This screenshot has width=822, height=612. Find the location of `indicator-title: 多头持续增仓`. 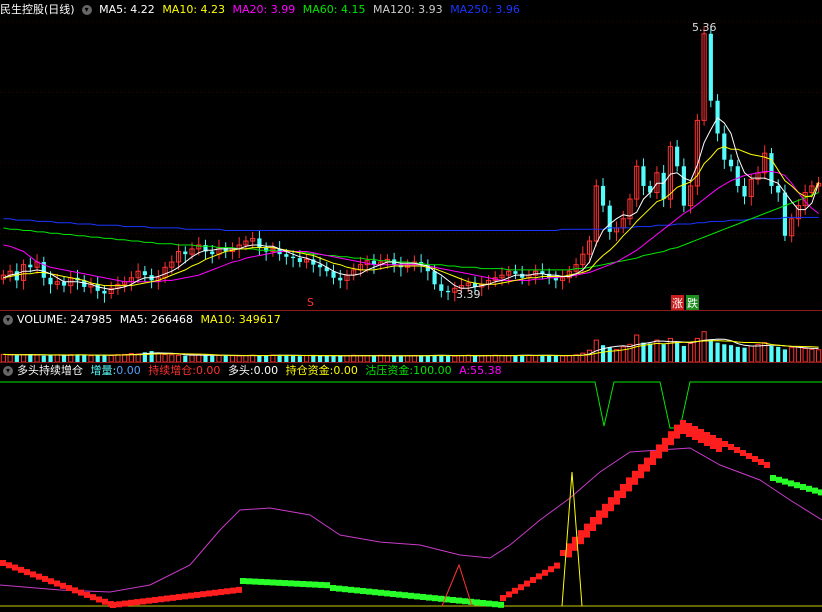

indicator-title: 多头持续增仓 is located at coordinates (50, 370).